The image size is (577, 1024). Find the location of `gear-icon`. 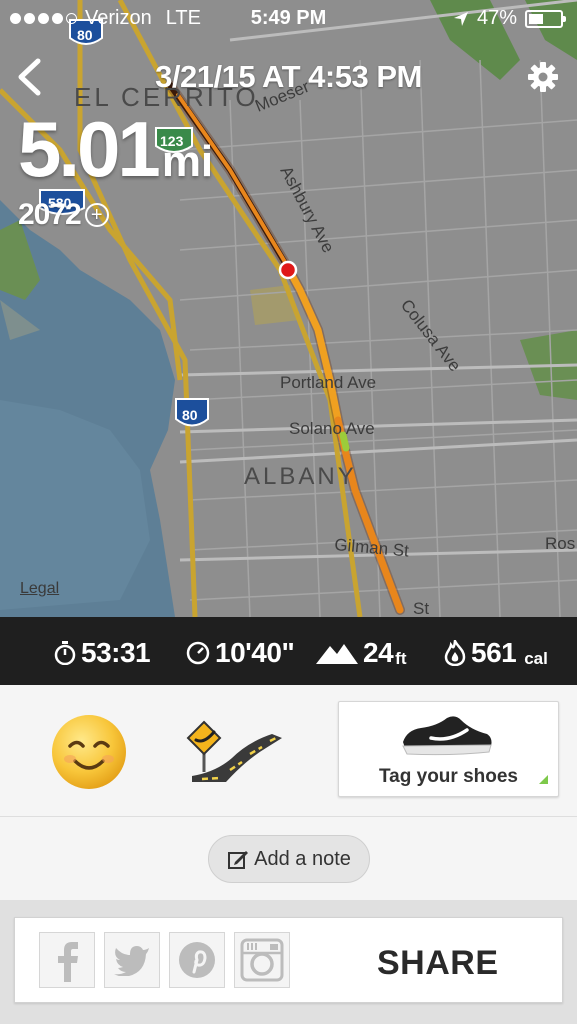

gear-icon is located at coordinates (543, 77).